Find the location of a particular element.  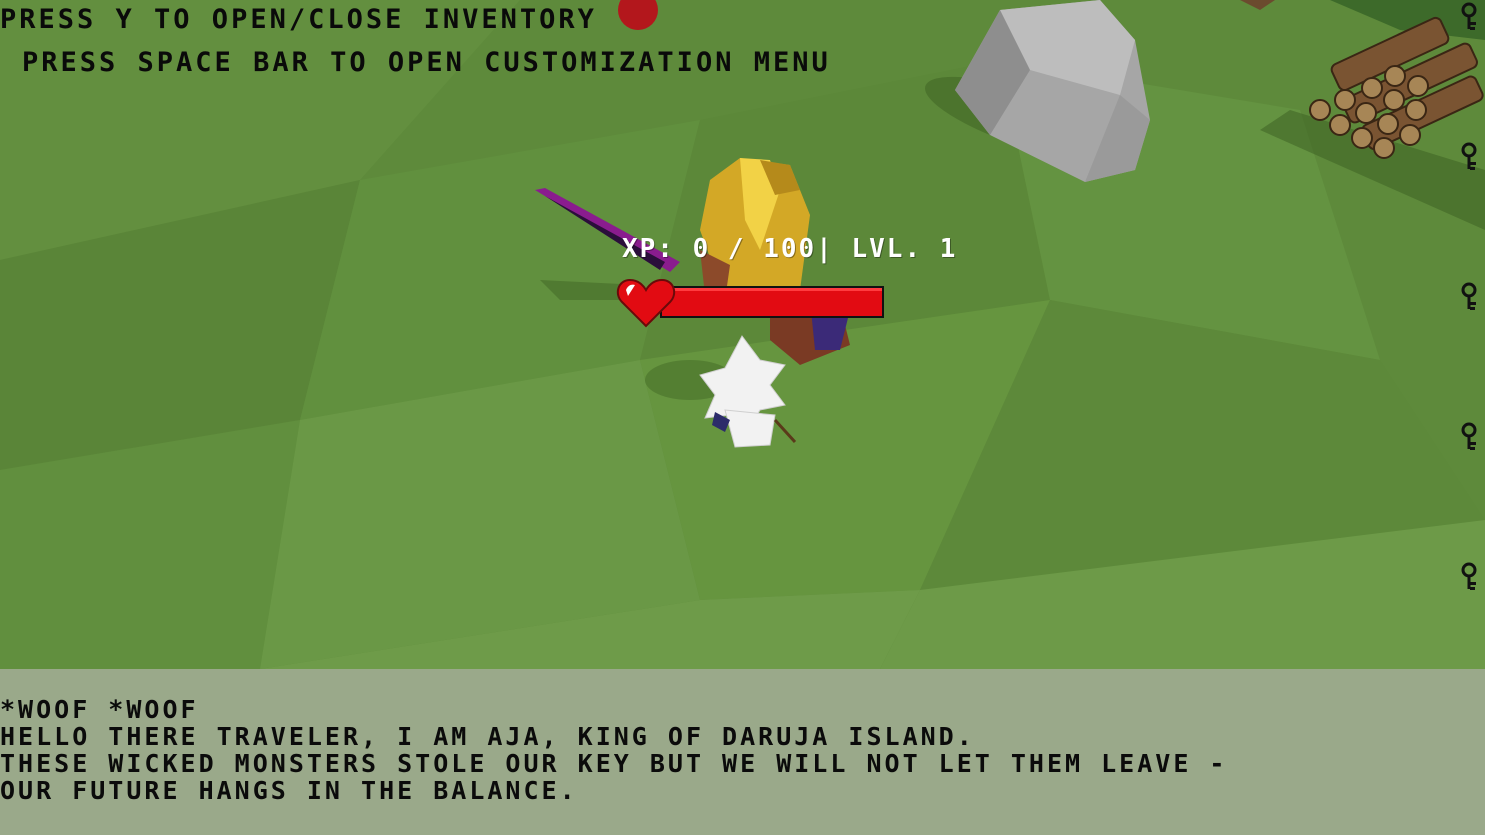

xp-level-readout: XP: 0 / 100| LVL. 1 is located at coordinates (790, 249).